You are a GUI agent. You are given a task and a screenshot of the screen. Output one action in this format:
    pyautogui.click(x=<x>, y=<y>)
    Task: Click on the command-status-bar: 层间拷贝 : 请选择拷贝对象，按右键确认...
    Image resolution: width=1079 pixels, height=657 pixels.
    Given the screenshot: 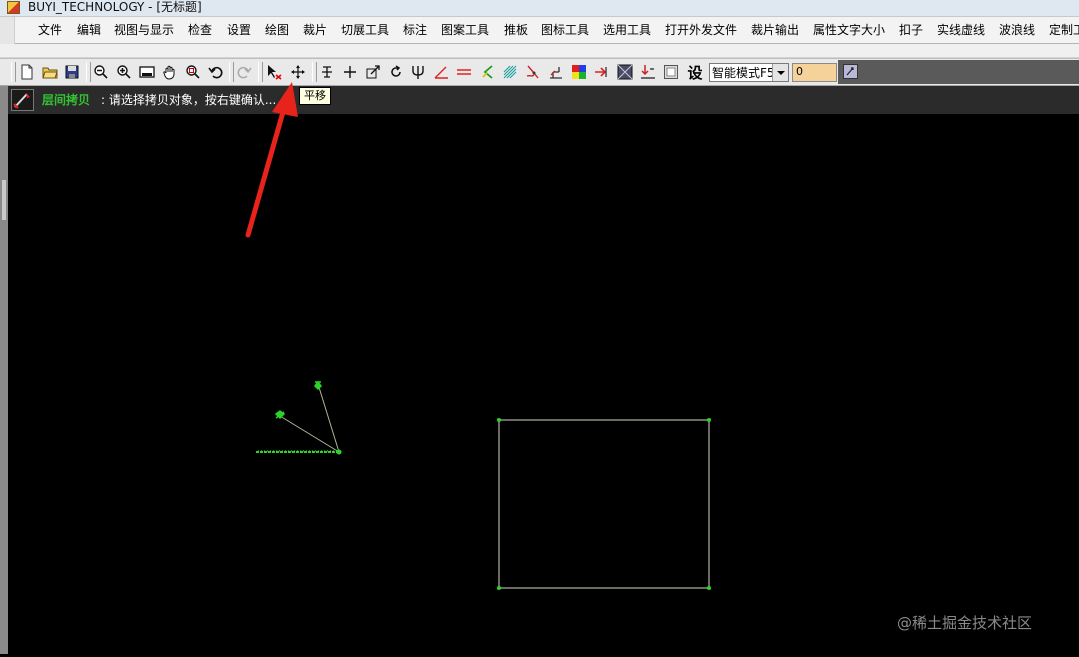 What is the action you would take?
    pyautogui.click(x=543, y=100)
    